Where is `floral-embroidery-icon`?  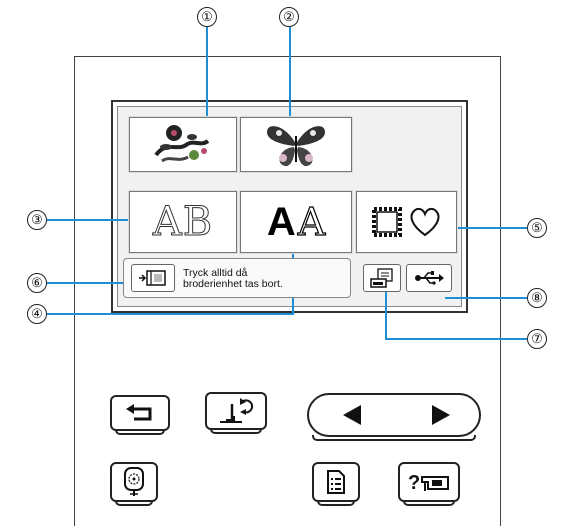 floral-embroidery-icon is located at coordinates (182, 143).